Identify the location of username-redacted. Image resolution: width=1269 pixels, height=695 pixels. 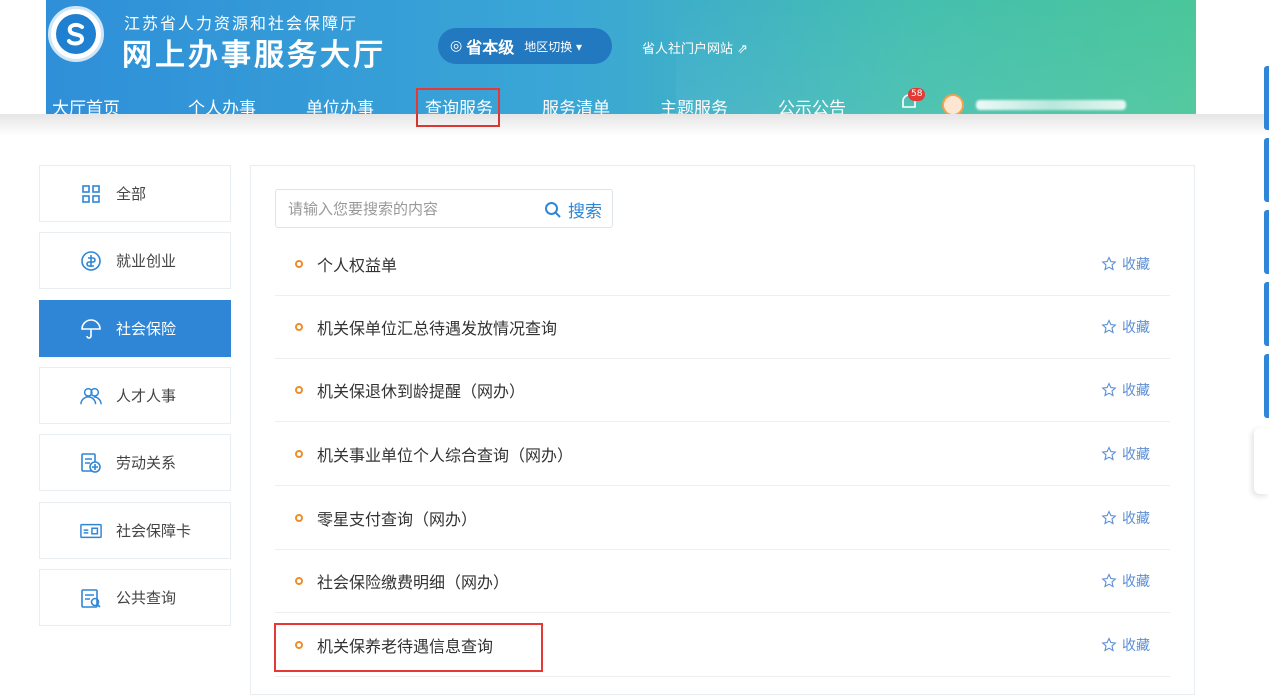
(1051, 105).